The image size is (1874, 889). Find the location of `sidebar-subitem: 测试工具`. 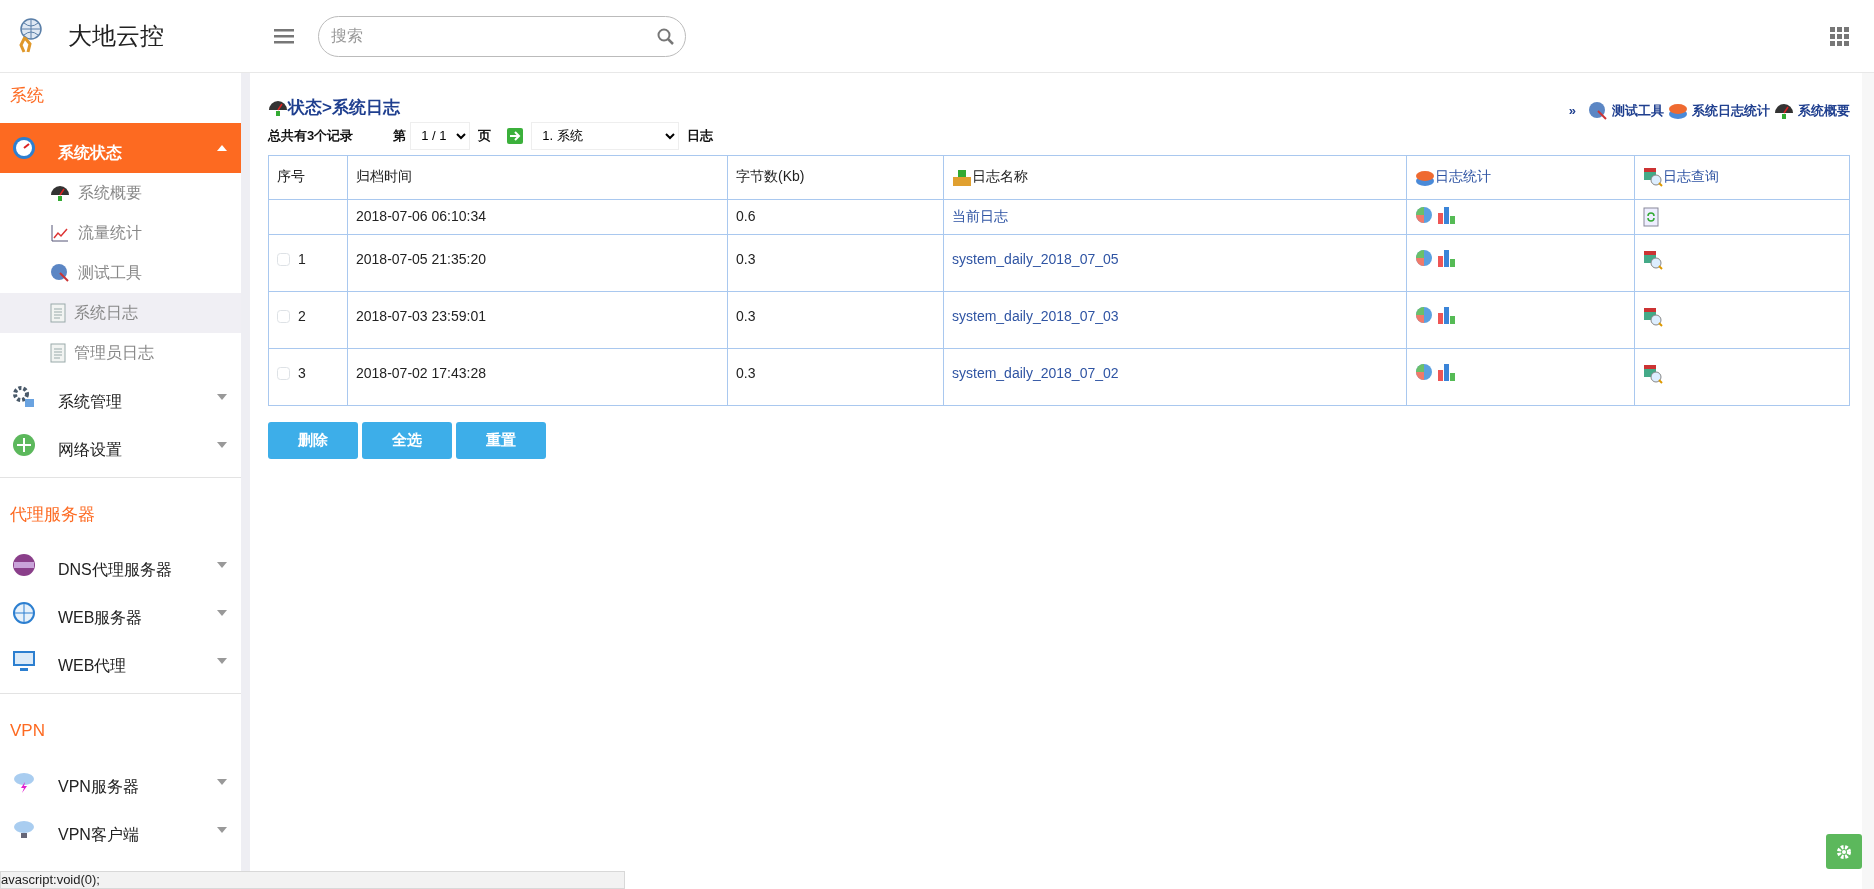

sidebar-subitem: 测试工具 is located at coordinates (120, 272).